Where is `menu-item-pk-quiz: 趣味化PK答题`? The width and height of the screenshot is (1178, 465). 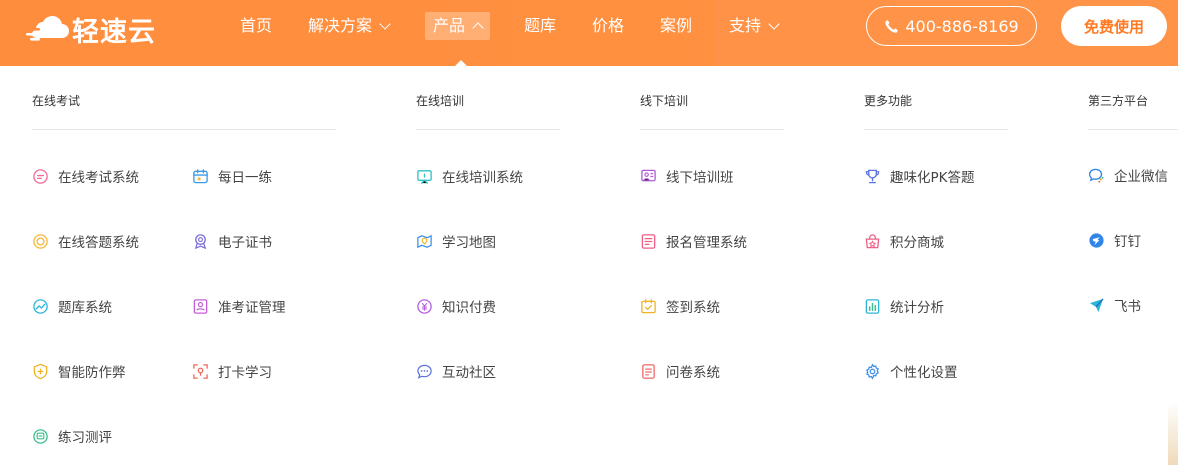
menu-item-pk-quiz: 趣味化PK答题 is located at coordinates (919, 176).